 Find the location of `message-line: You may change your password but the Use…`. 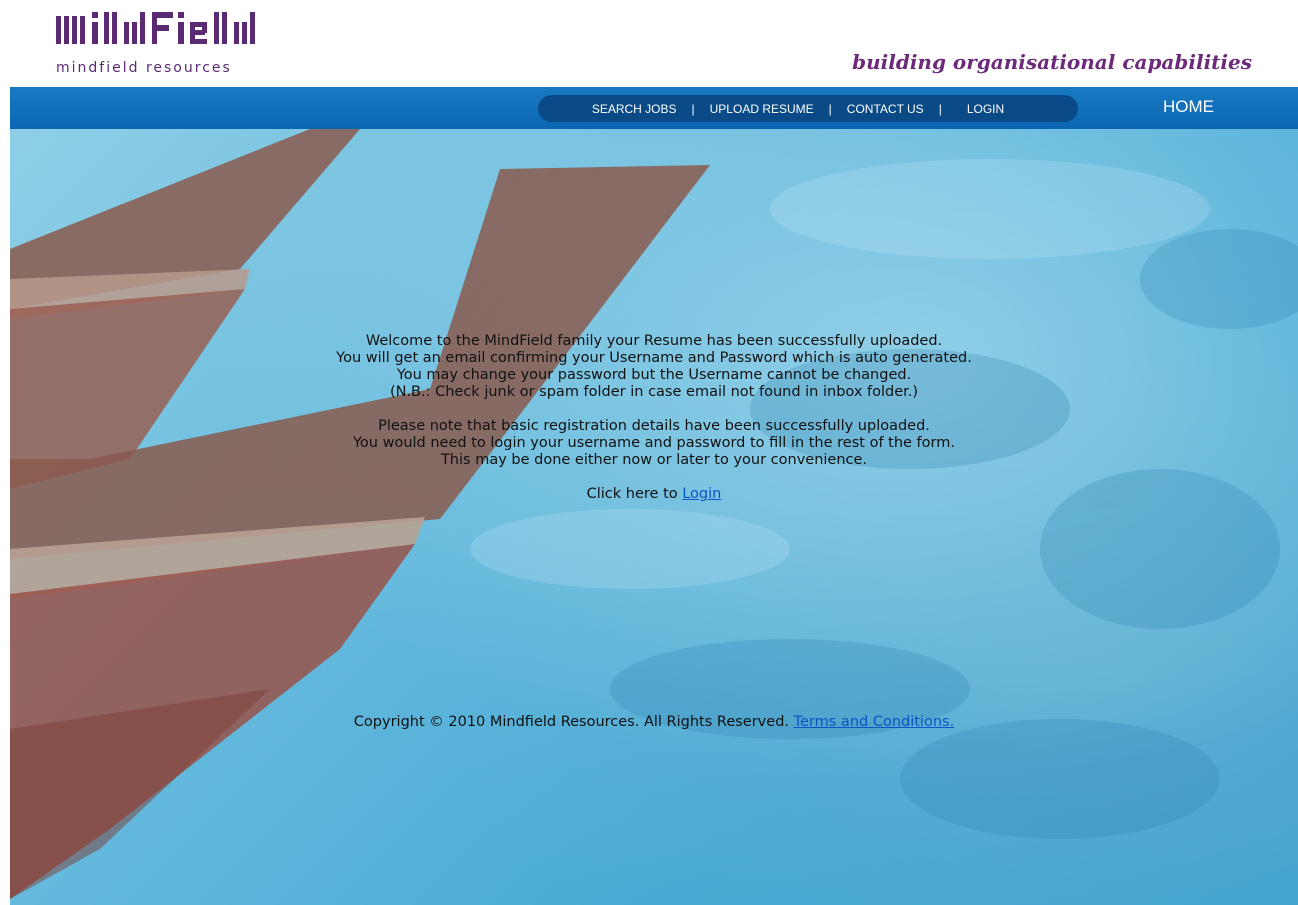

message-line: You may change your password but the Use… is located at coordinates (654, 375).